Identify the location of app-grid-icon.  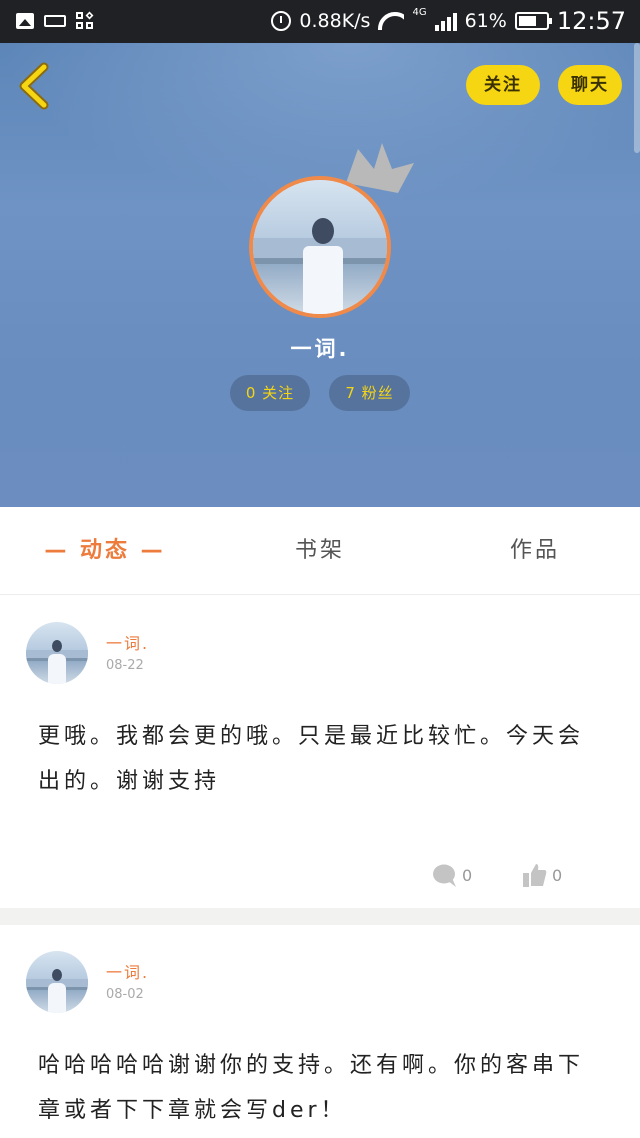
(86, 20).